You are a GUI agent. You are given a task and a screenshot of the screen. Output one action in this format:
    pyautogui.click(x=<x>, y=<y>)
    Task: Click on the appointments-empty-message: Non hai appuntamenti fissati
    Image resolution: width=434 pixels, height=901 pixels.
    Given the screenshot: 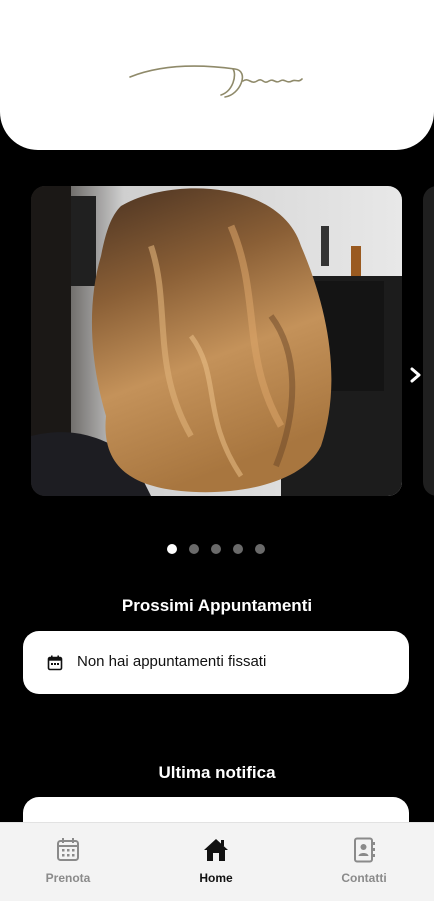 What is the action you would take?
    pyautogui.click(x=172, y=661)
    